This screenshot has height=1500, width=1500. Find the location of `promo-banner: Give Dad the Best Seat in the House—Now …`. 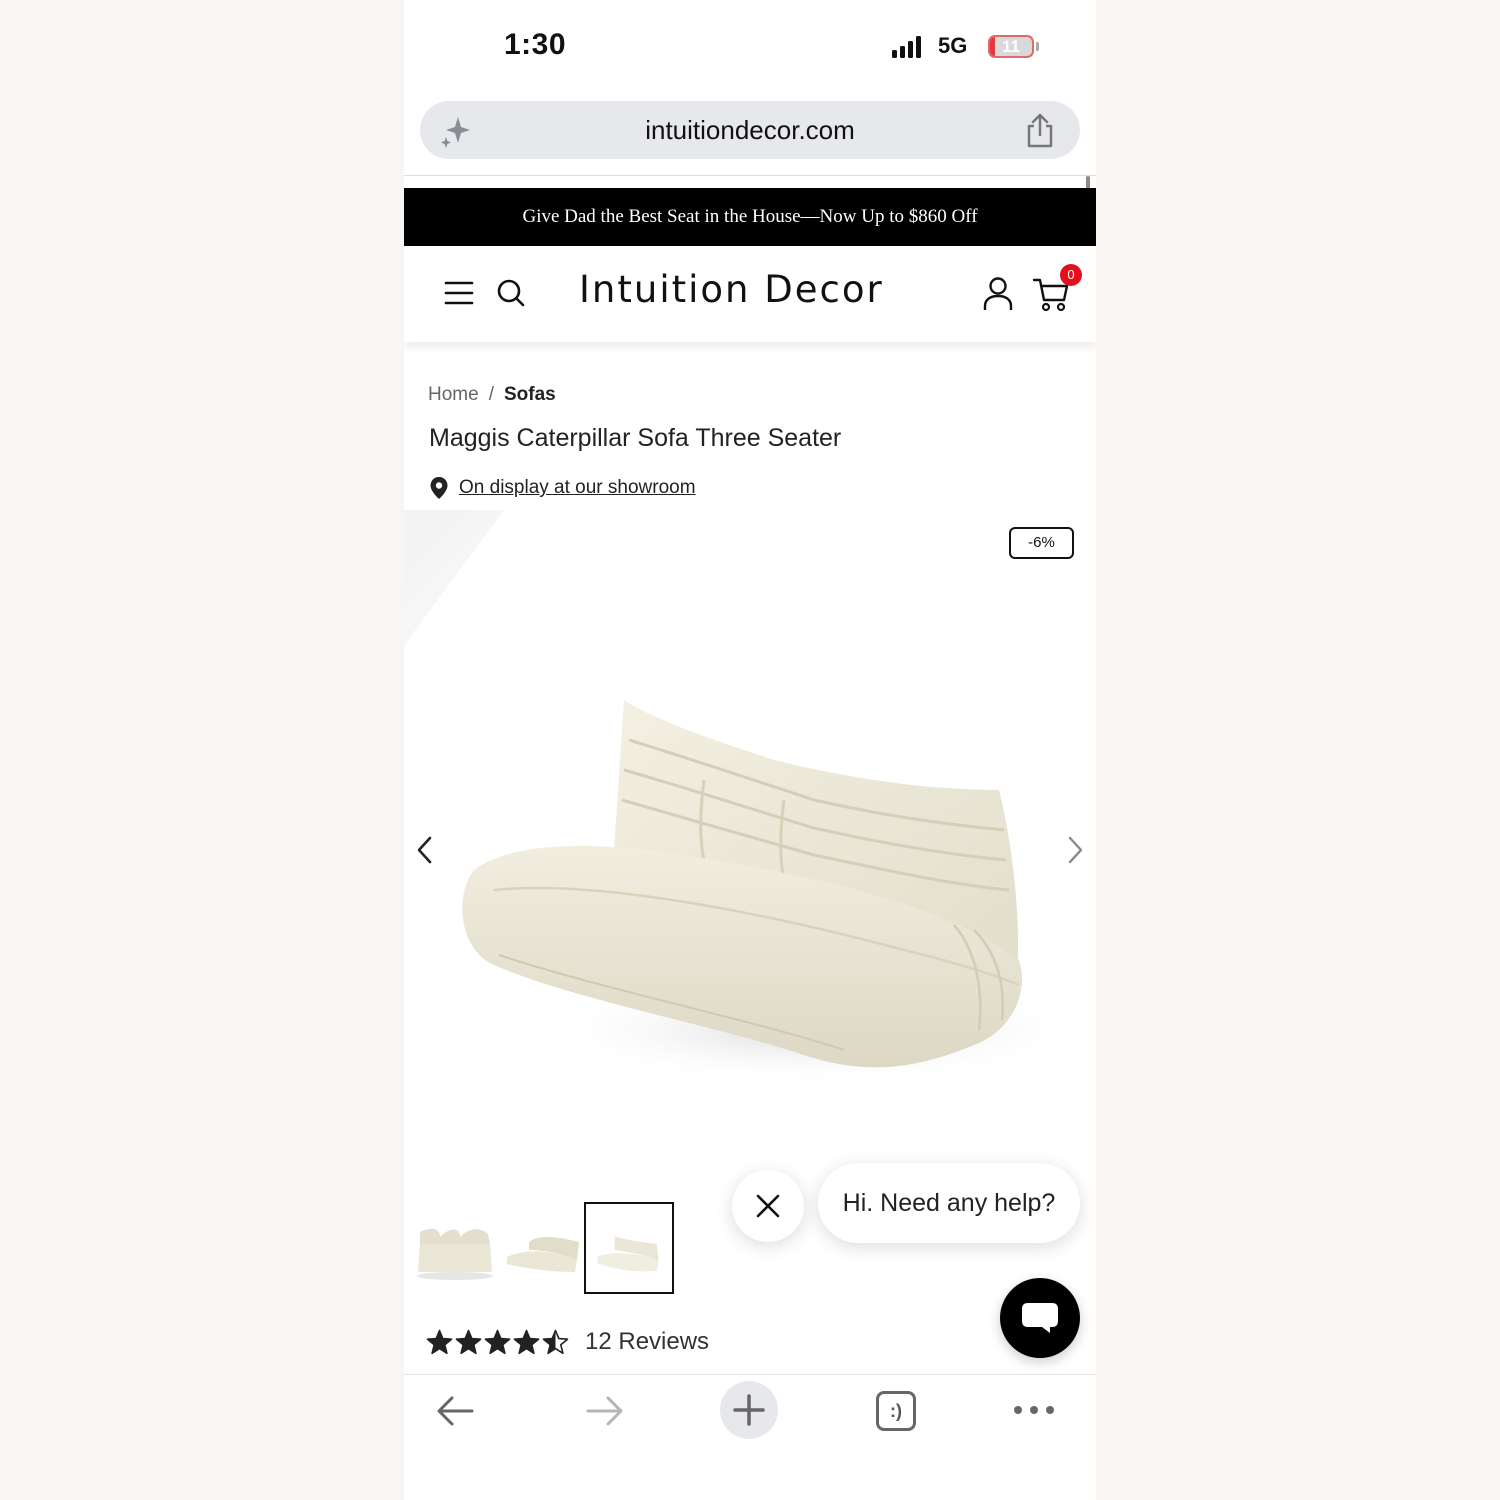

promo-banner: Give Dad the Best Seat in the House—Now … is located at coordinates (750, 217).